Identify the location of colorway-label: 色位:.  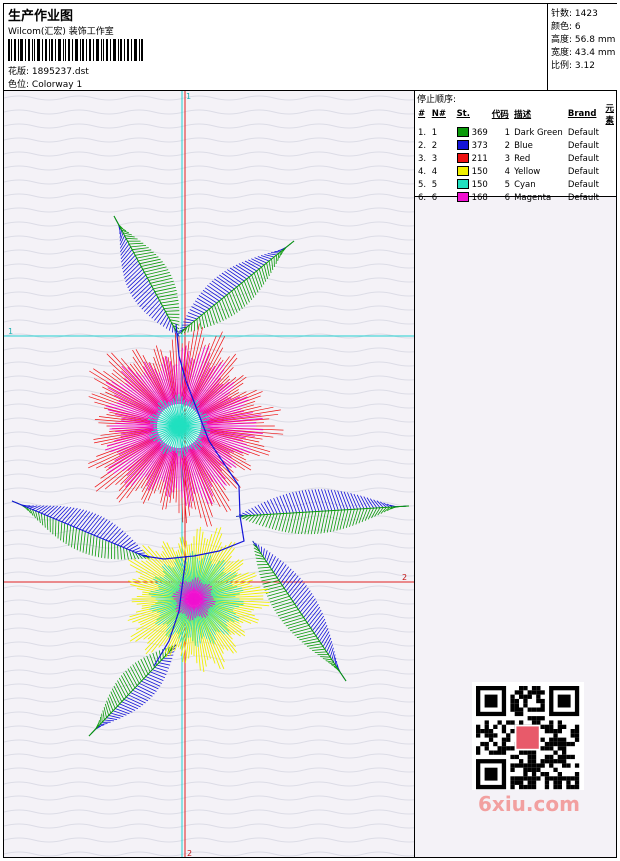
(19, 85).